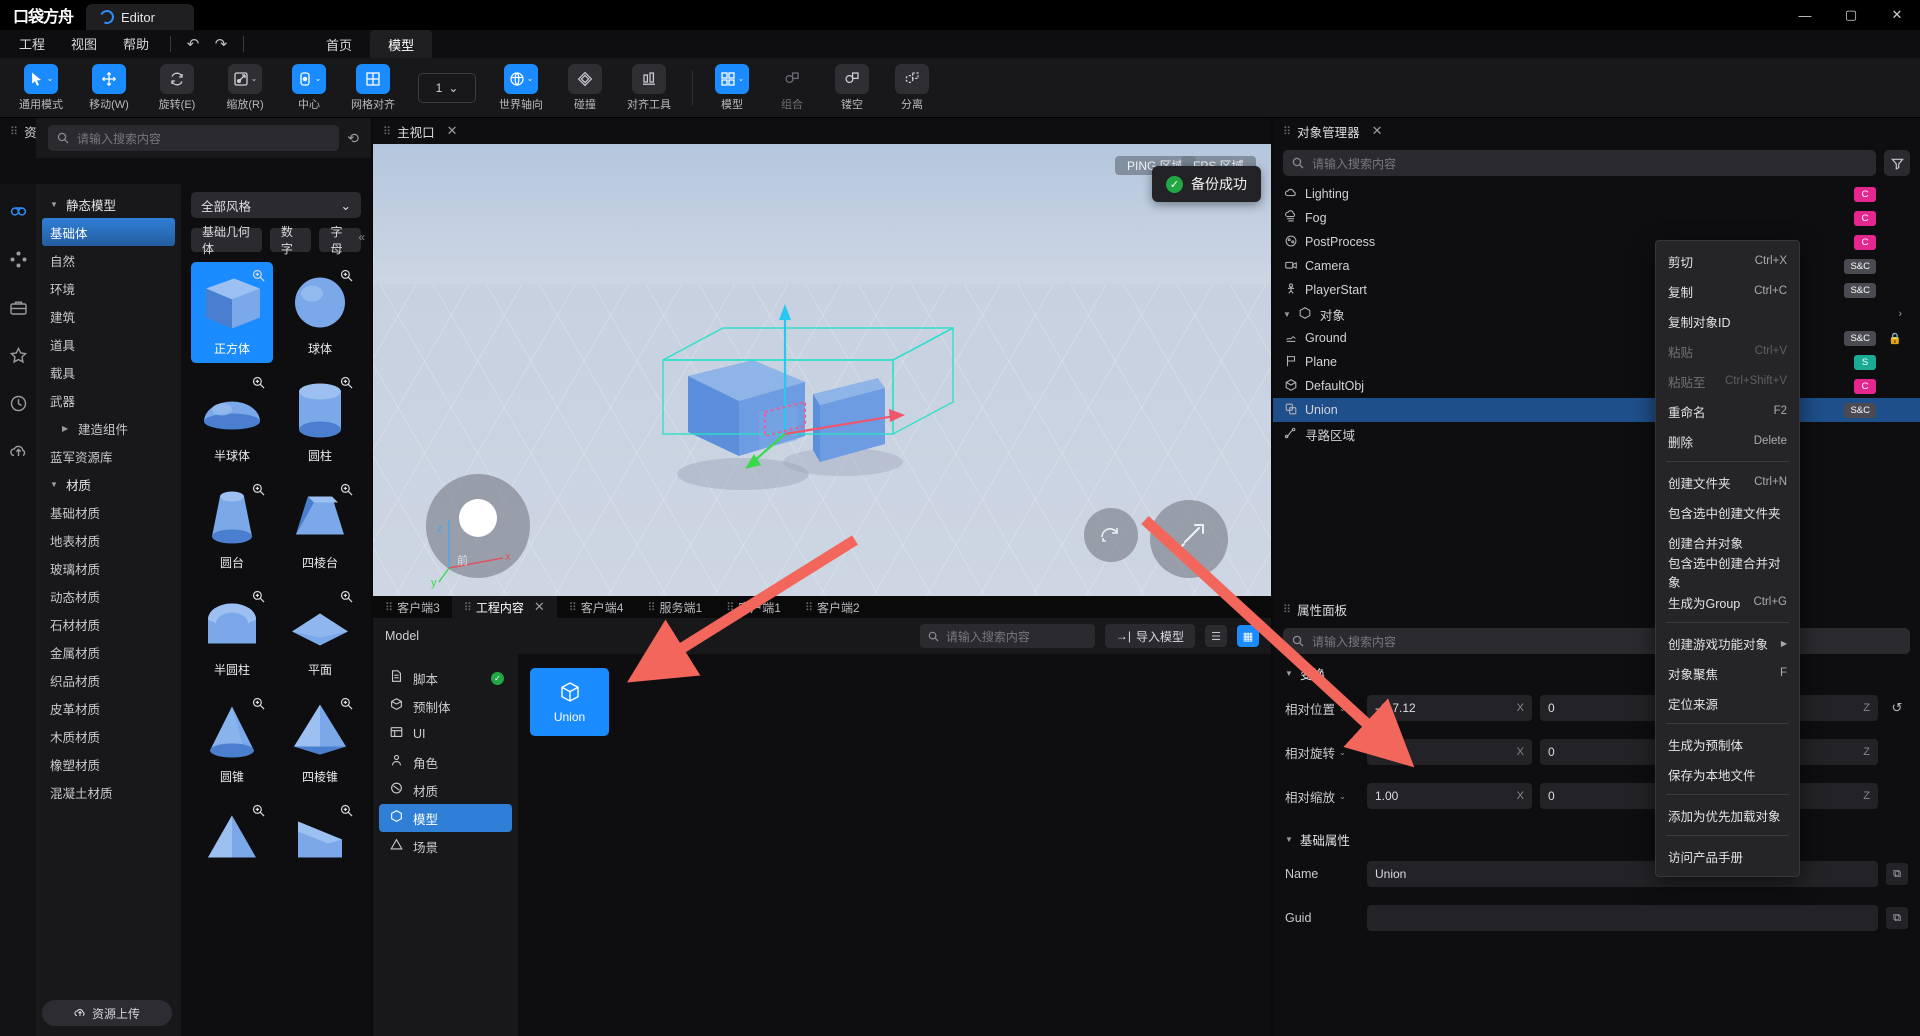  What do you see at coordinates (108, 624) in the screenshot?
I see `asset-tree-item: 石材材质` at bounding box center [108, 624].